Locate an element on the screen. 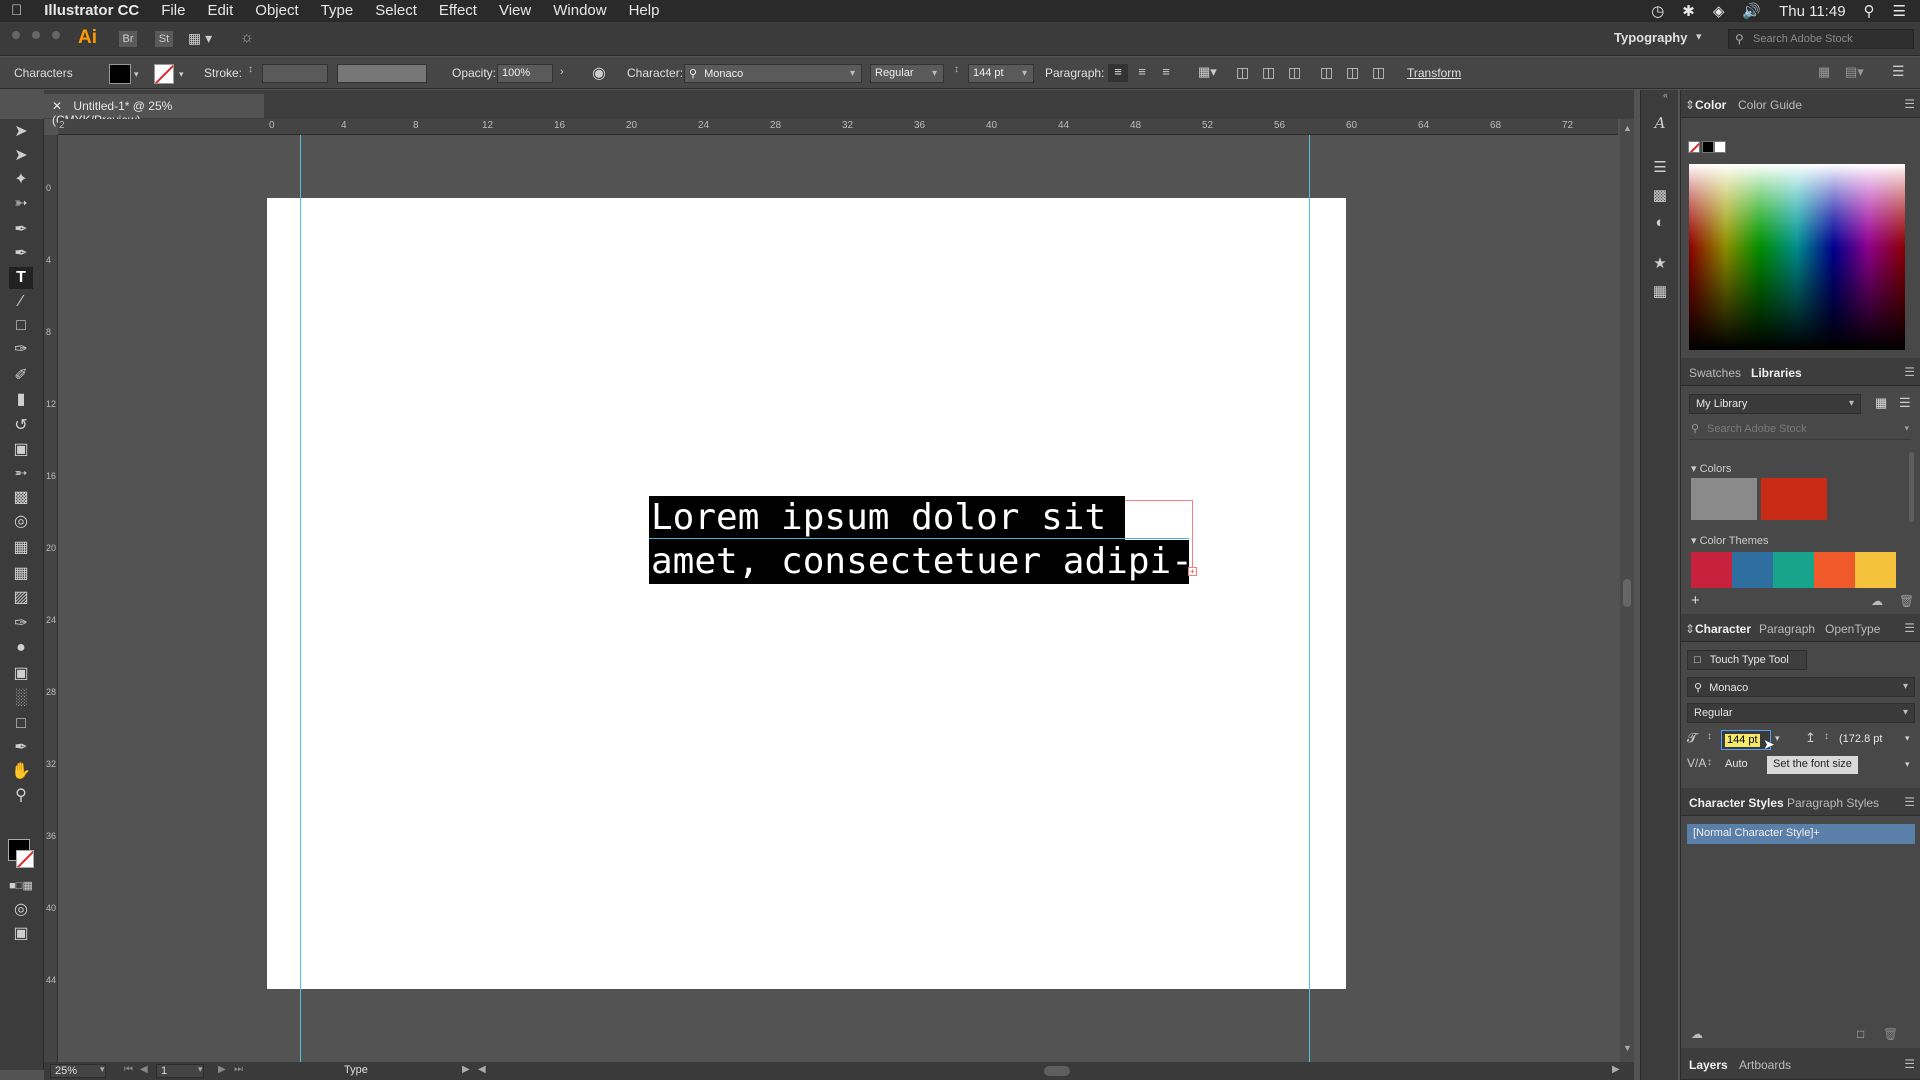 The height and width of the screenshot is (1080, 1920). scroll-thumb is located at coordinates (1627, 593).